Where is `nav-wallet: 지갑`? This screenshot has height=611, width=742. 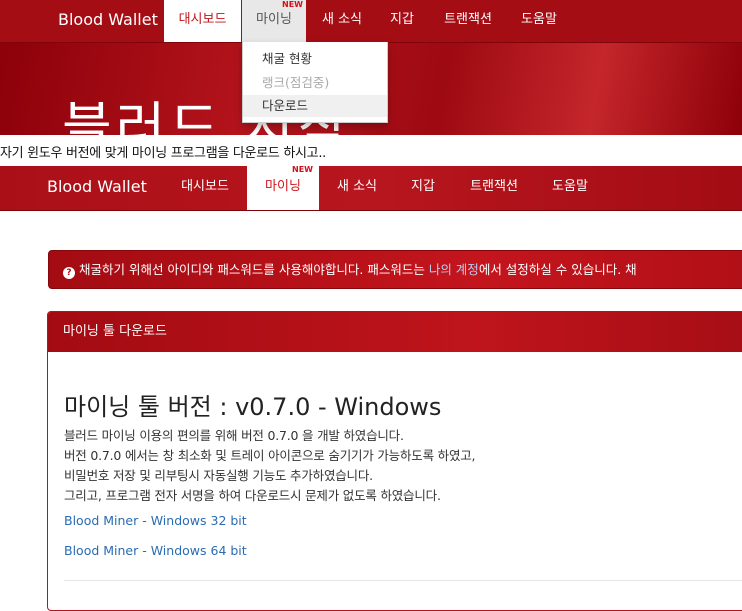 nav-wallet: 지갑 is located at coordinates (423, 188).